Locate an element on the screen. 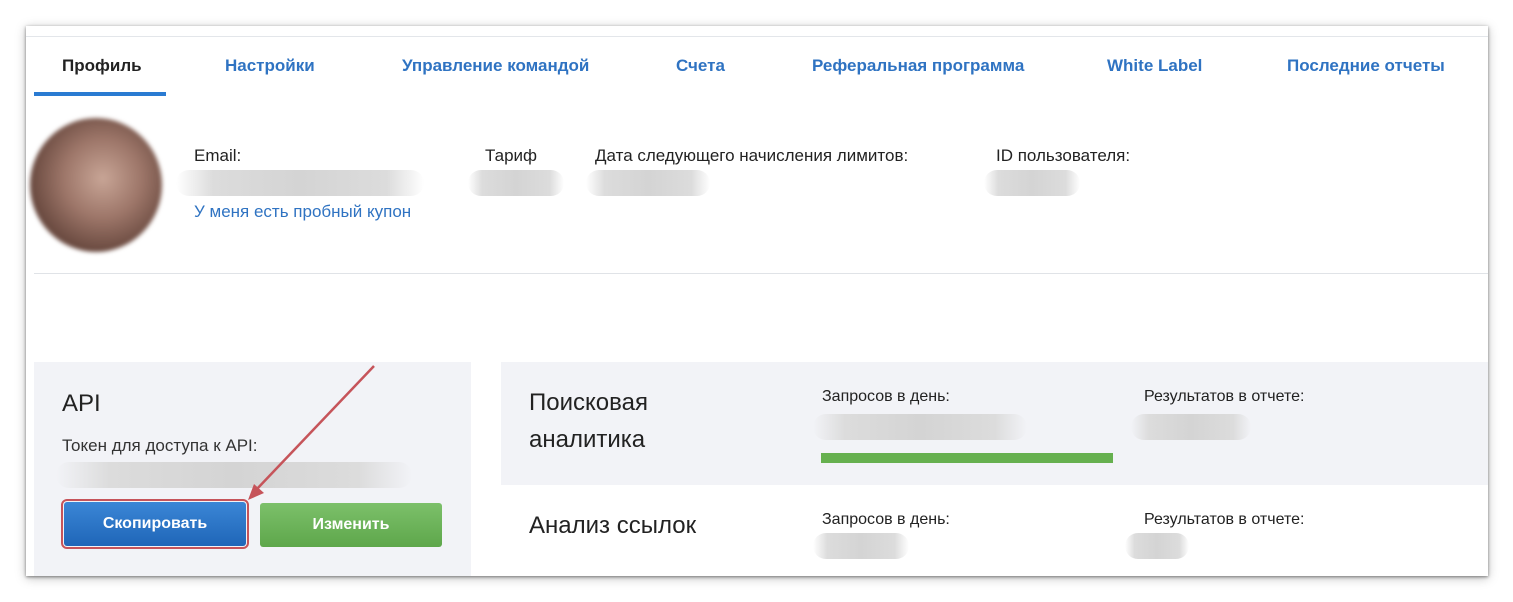 This screenshot has width=1513, height=602. tab-referral-program: Реферальная программа is located at coordinates (918, 66).